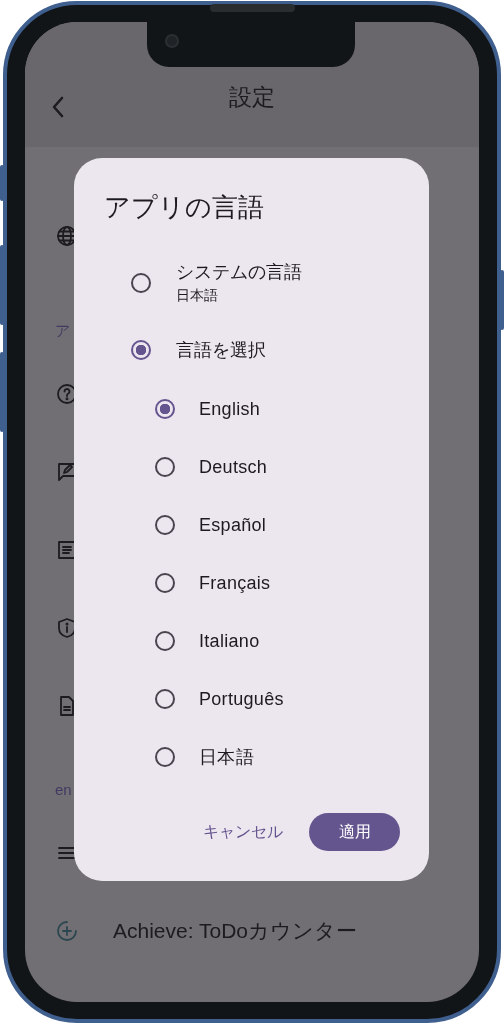  Describe the element at coordinates (184, 207) in the screenshot. I see `dialog-title: アプリの言語` at that location.